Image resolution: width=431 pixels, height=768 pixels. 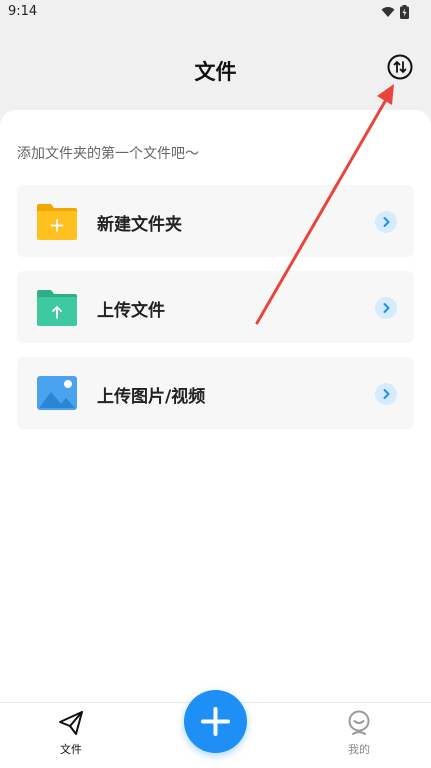 I want to click on empty-hint: 添加文件夹的第一个文件吧～, so click(x=108, y=154).